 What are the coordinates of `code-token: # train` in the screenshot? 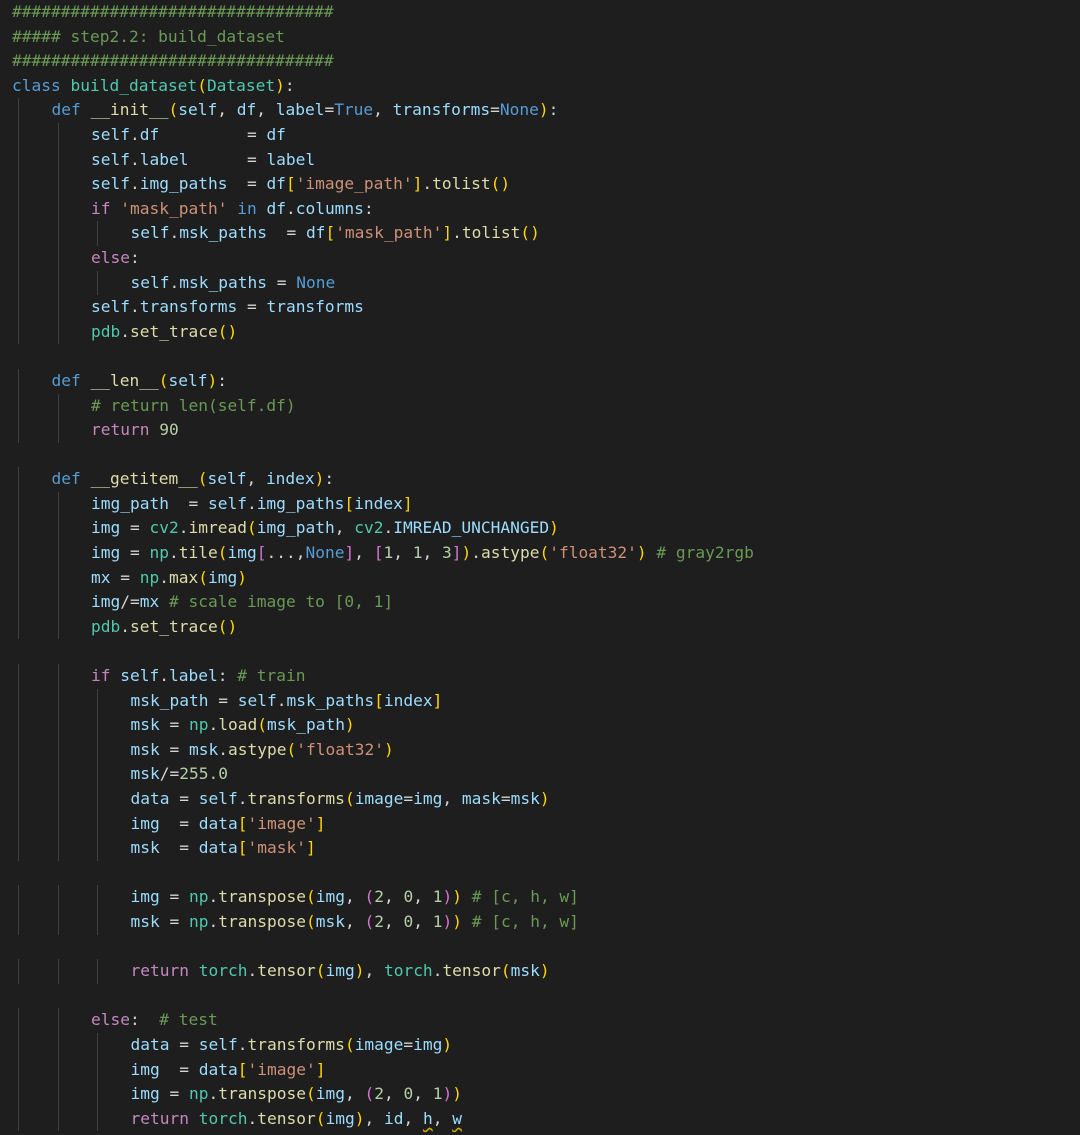 It's located at (271, 676).